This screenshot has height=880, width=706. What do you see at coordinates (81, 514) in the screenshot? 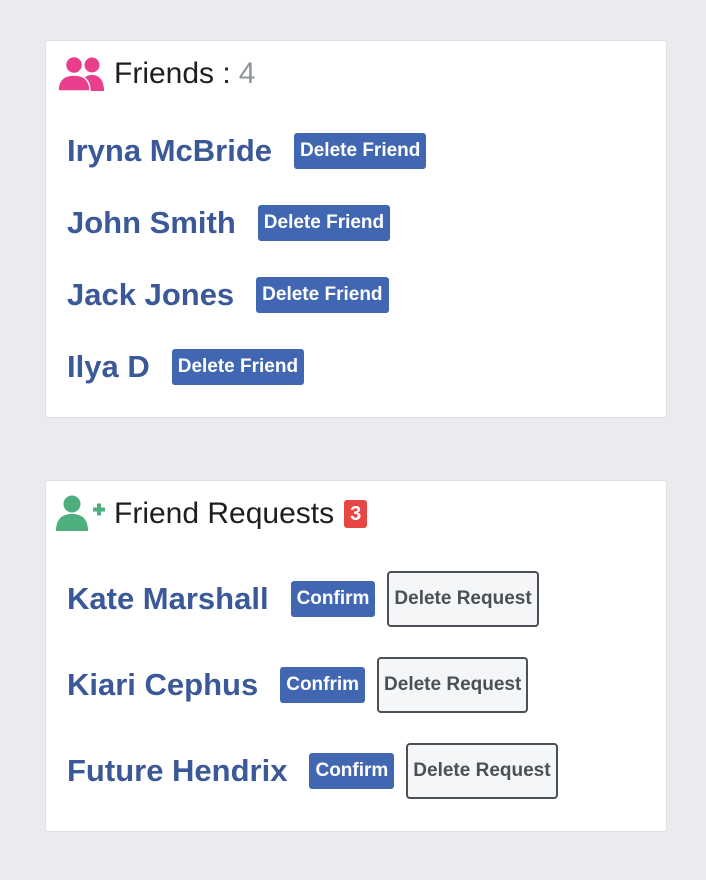
I see `user-plus-icon` at bounding box center [81, 514].